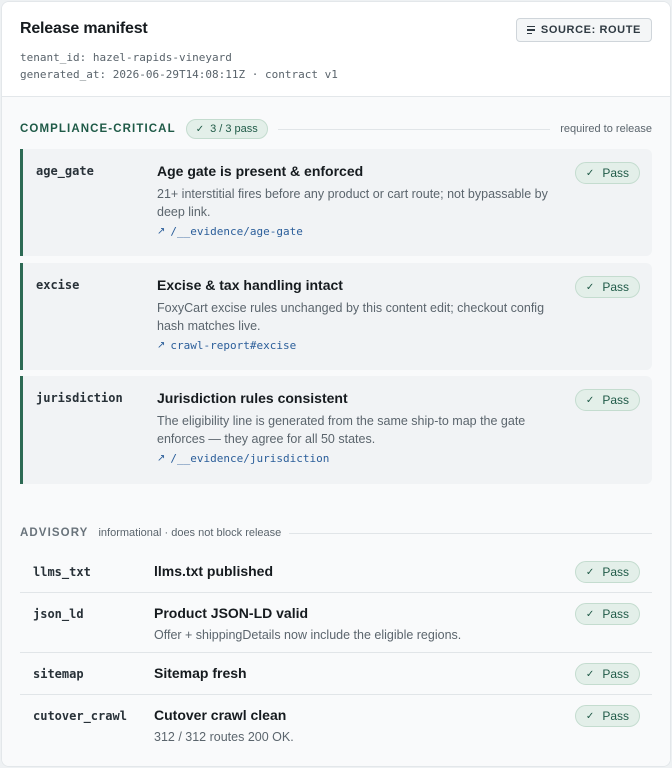  What do you see at coordinates (220, 715) in the screenshot?
I see `item-title: Cutover crawl clean` at bounding box center [220, 715].